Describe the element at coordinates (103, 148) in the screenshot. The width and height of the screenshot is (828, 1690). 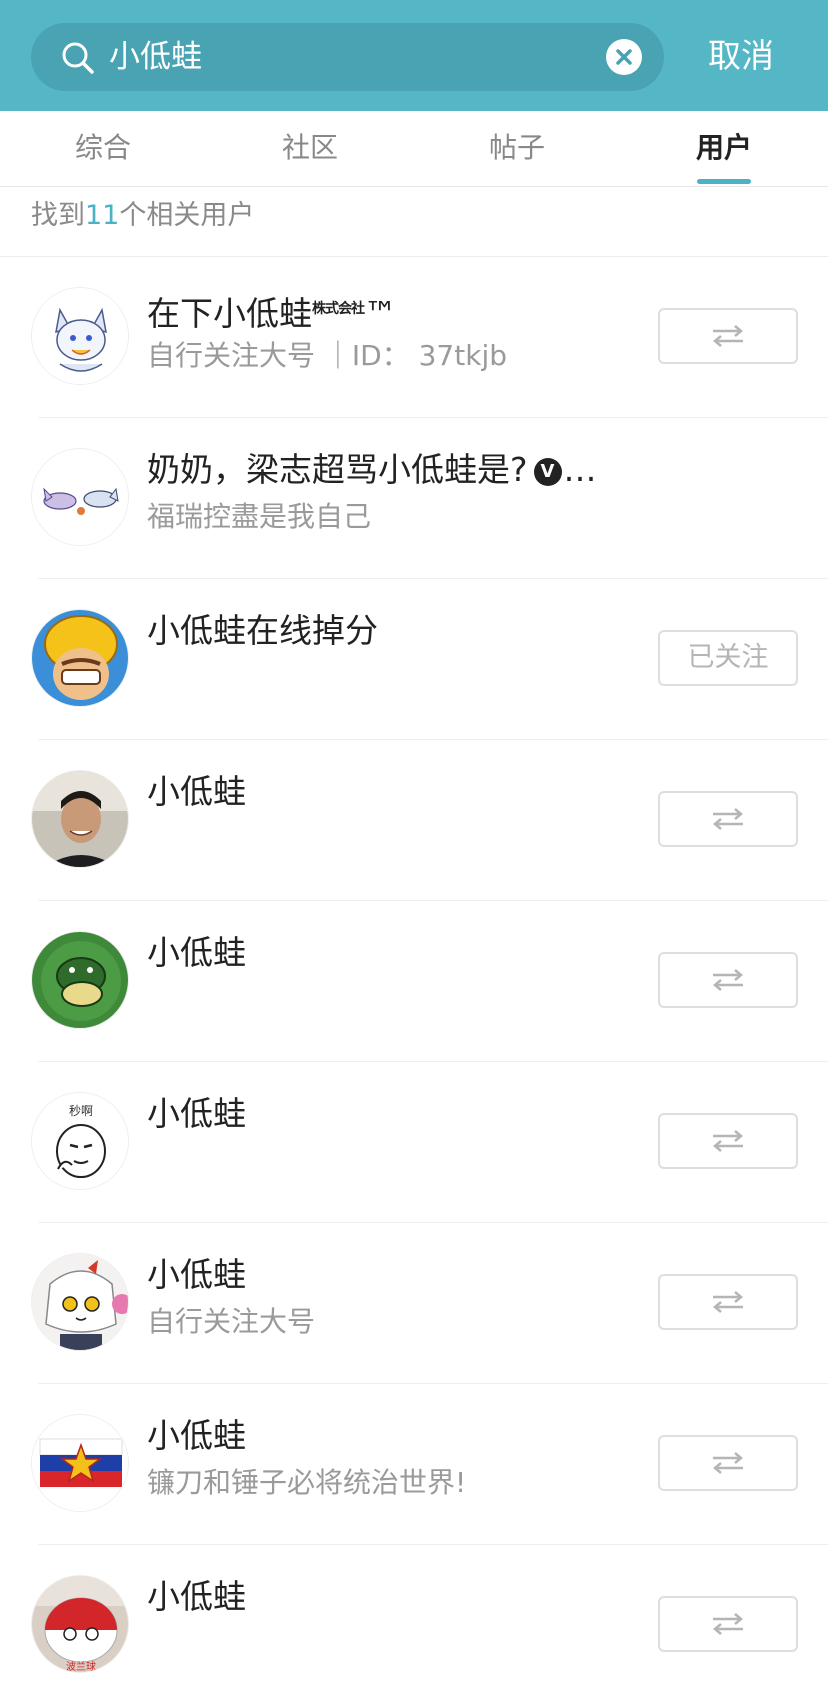
I see `tab-comprehensive: 综合` at that location.